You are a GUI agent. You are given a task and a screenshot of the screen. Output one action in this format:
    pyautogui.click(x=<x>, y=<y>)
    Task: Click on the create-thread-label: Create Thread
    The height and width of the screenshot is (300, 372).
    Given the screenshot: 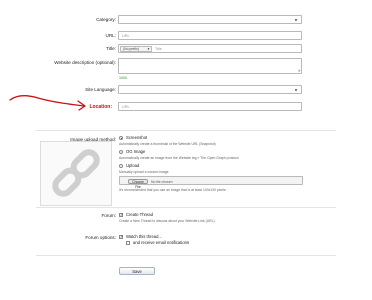 What is the action you would take?
    pyautogui.click(x=139, y=214)
    